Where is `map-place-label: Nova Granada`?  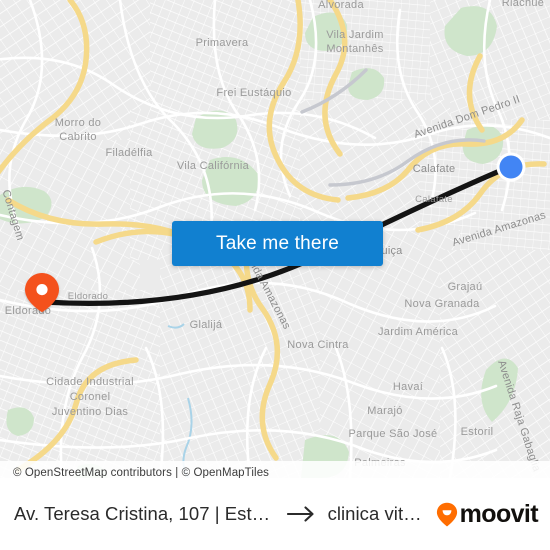
map-place-label: Nova Granada is located at coordinates (442, 304).